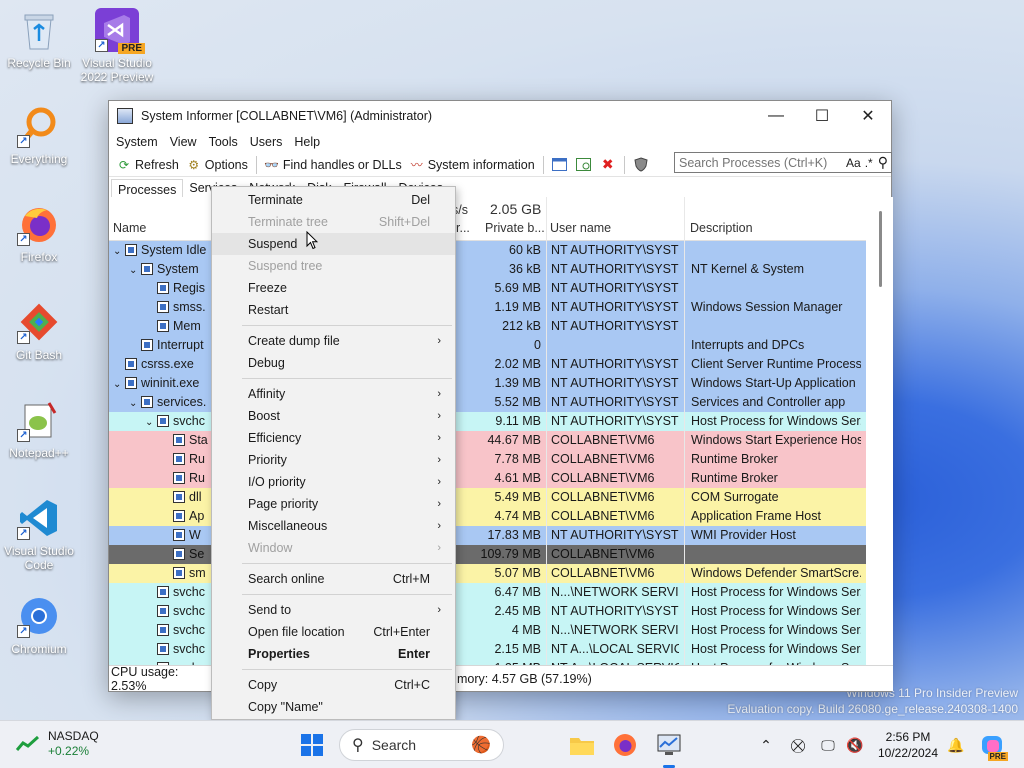 This screenshot has height=768, width=1024. Describe the element at coordinates (855, 745) in the screenshot. I see `volume-muted-icon: 🔇` at that location.